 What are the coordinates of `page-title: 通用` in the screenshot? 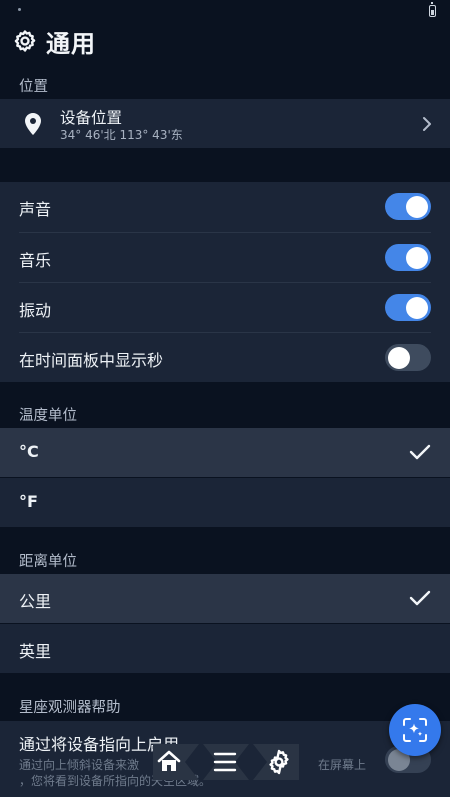 It's located at (71, 44).